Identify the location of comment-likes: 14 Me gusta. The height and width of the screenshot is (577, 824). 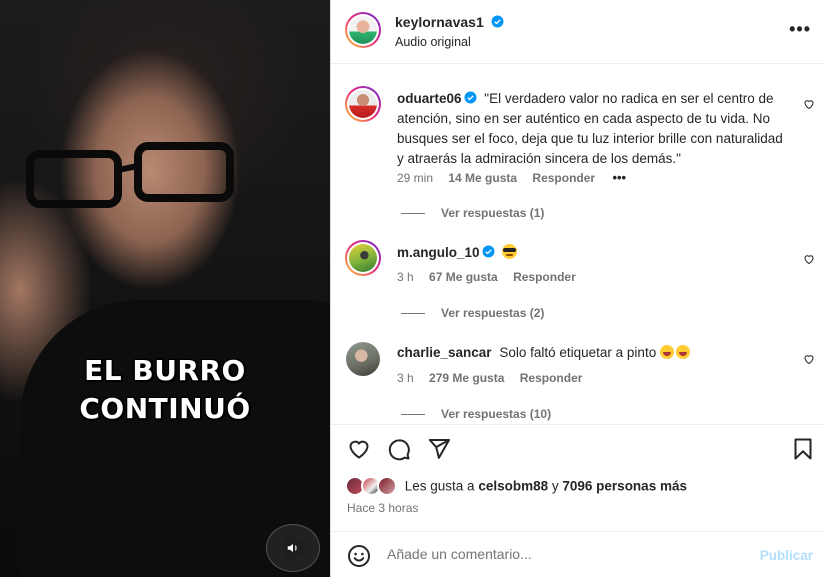
(482, 178).